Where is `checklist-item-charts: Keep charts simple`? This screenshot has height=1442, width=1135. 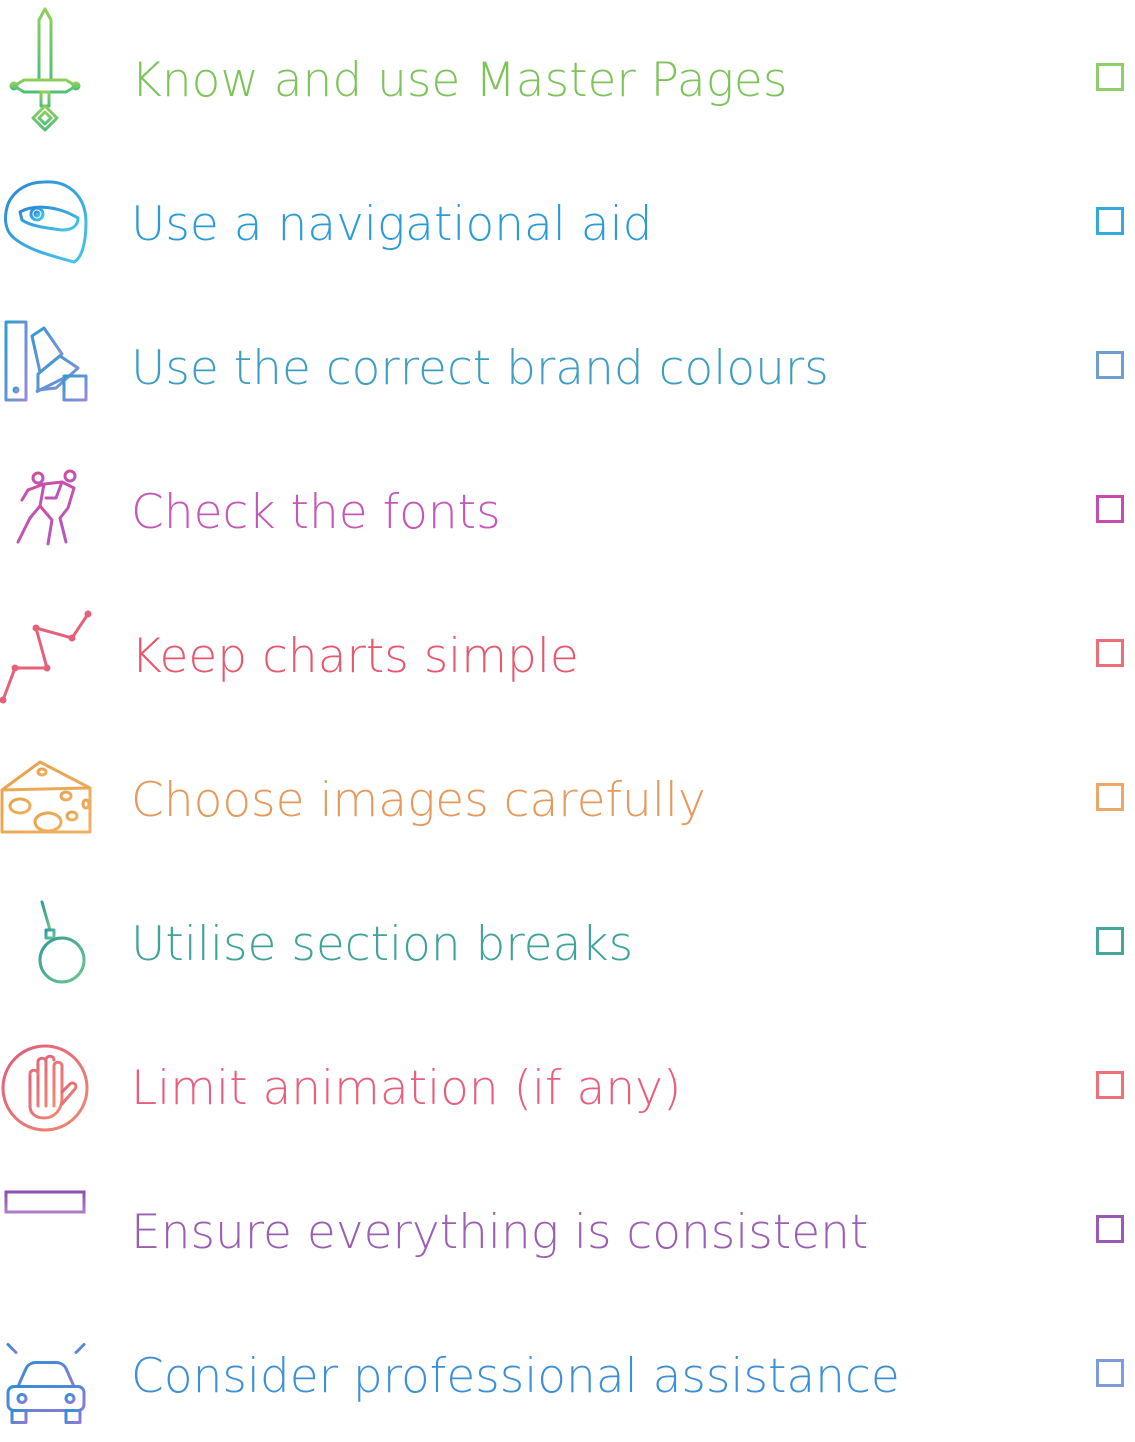
checklist-item-charts: Keep charts simple is located at coordinates (567, 652).